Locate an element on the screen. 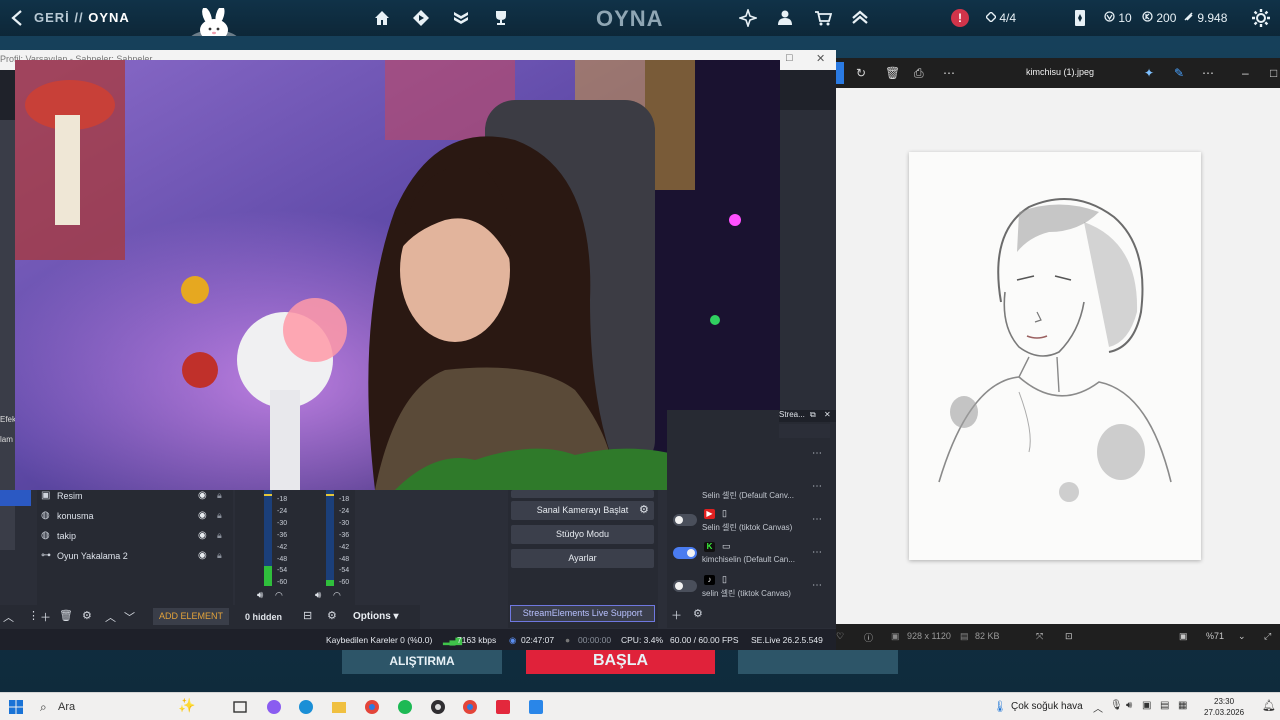 This screenshot has width=1280, height=720. source-row: ▣ Resim ◉ 🔒︎ is located at coordinates (135, 496).